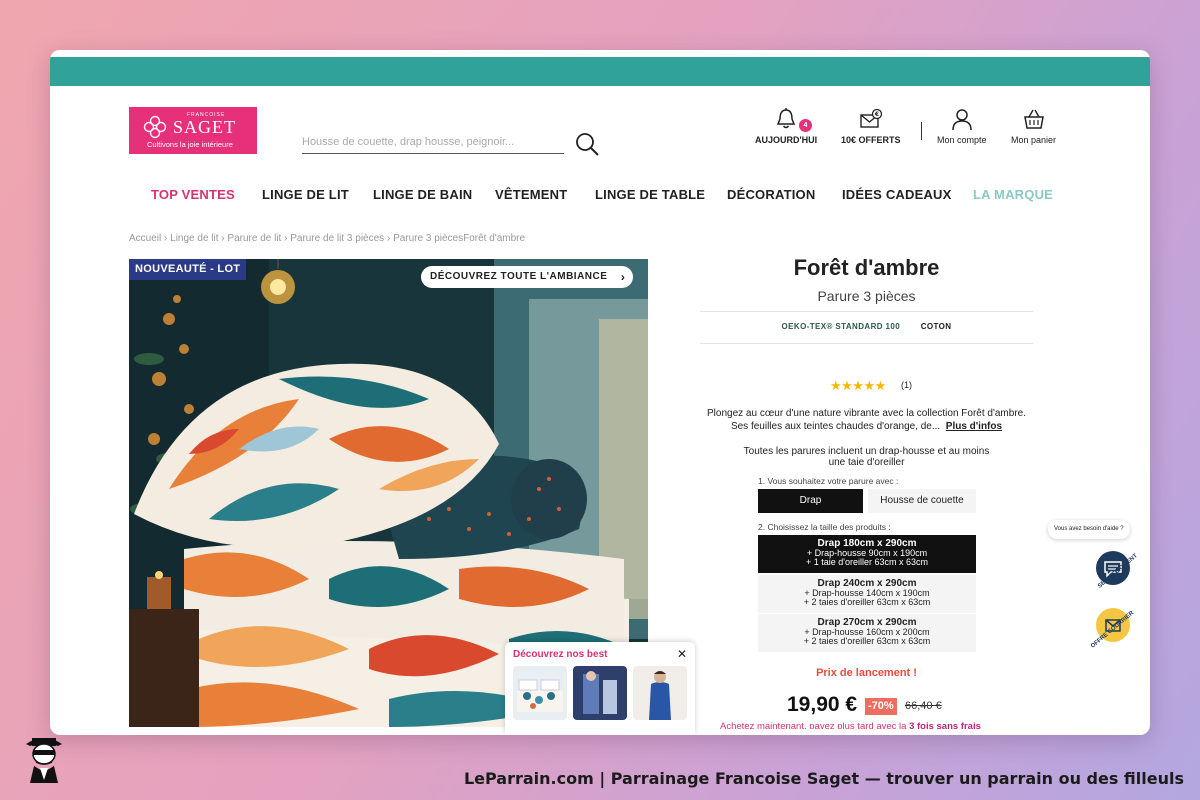  Describe the element at coordinates (822, 704) in the screenshot. I see `price: 19,90 €` at that location.